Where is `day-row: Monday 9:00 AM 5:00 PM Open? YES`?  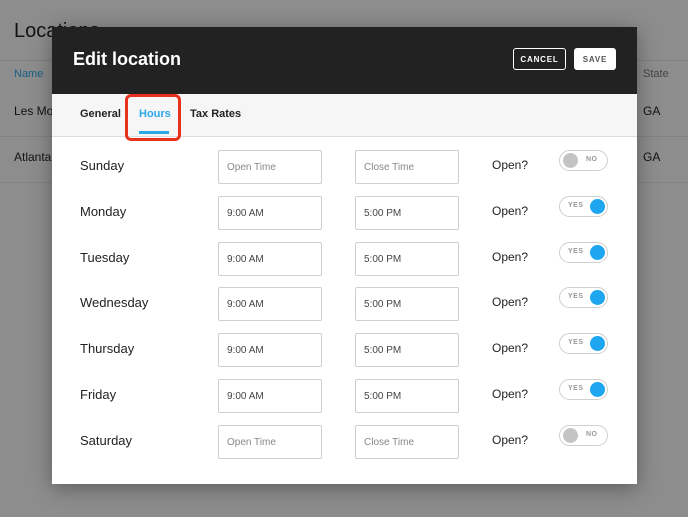
day-row: Monday 9:00 AM 5:00 PM Open? YES is located at coordinates (344, 219).